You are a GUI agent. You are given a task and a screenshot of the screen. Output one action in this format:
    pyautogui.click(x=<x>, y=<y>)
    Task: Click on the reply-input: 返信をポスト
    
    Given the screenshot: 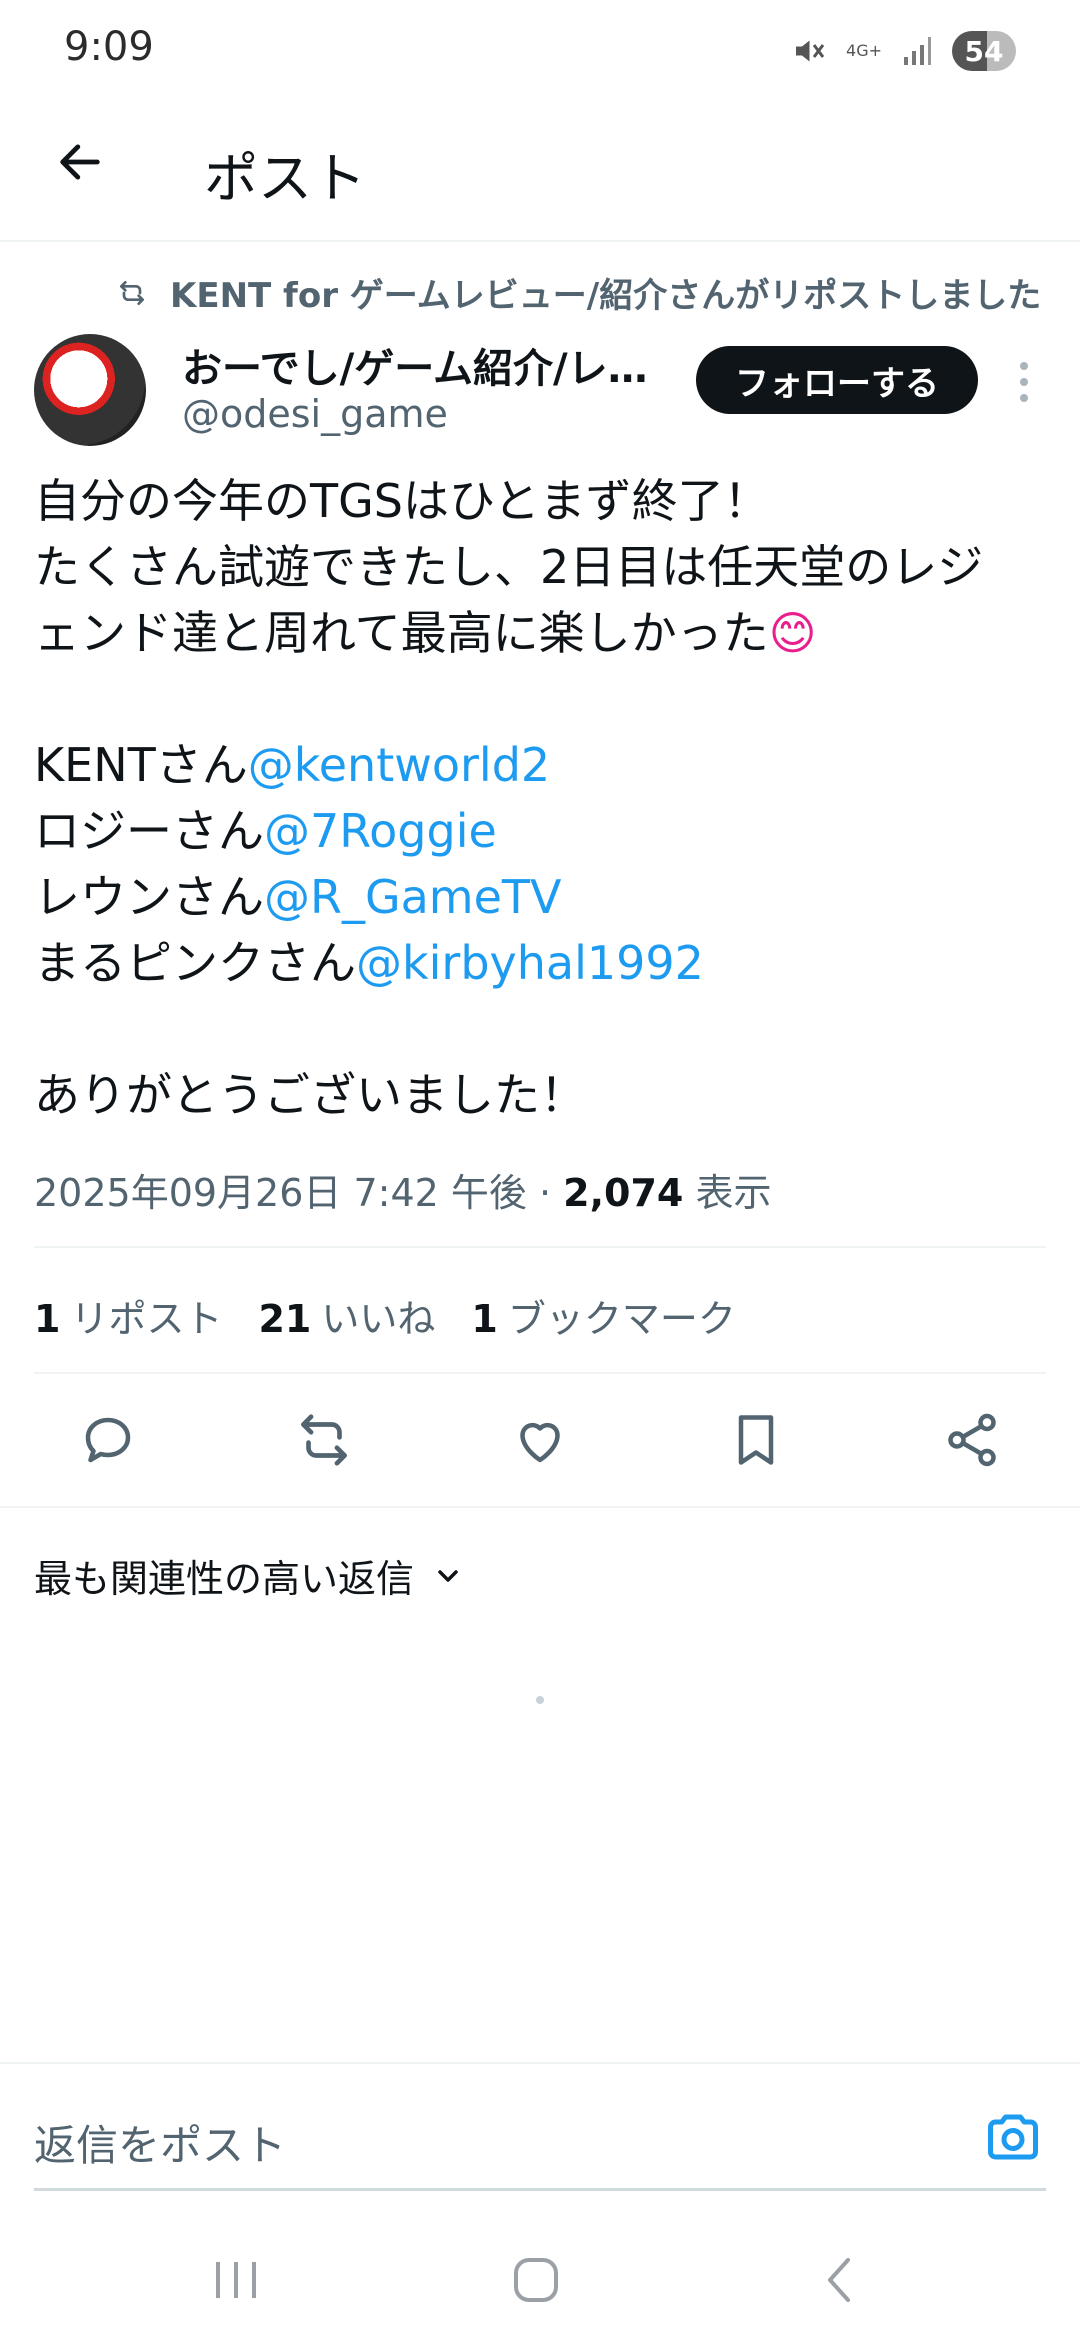 What is the action you would take?
    pyautogui.click(x=160, y=2142)
    